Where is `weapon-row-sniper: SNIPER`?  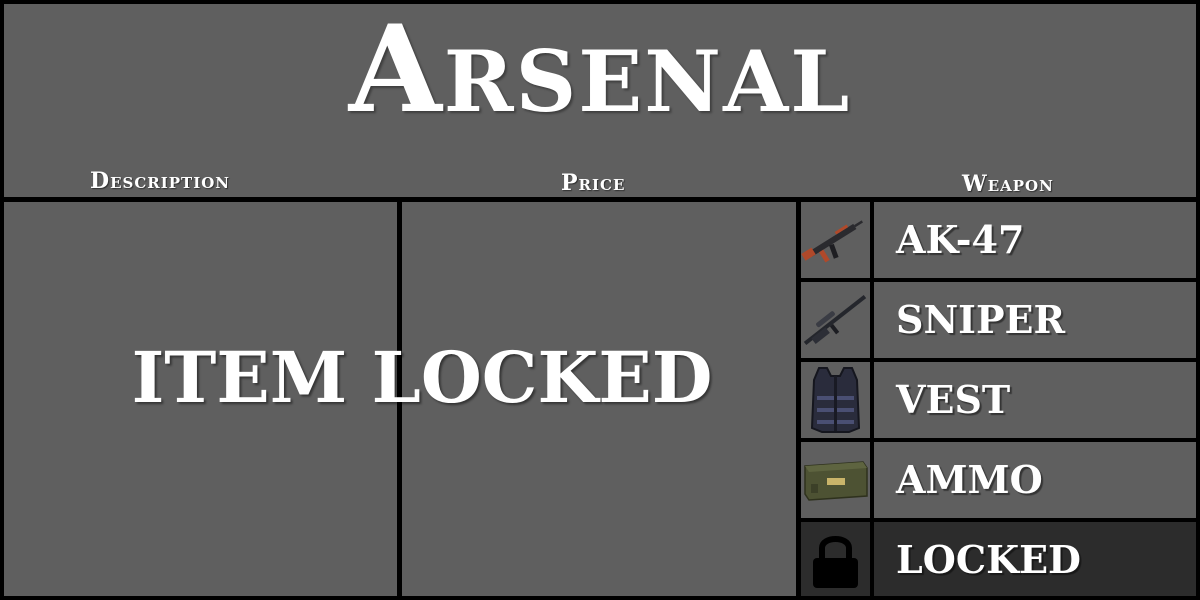
weapon-row-sniper: SNIPER is located at coordinates (998, 320).